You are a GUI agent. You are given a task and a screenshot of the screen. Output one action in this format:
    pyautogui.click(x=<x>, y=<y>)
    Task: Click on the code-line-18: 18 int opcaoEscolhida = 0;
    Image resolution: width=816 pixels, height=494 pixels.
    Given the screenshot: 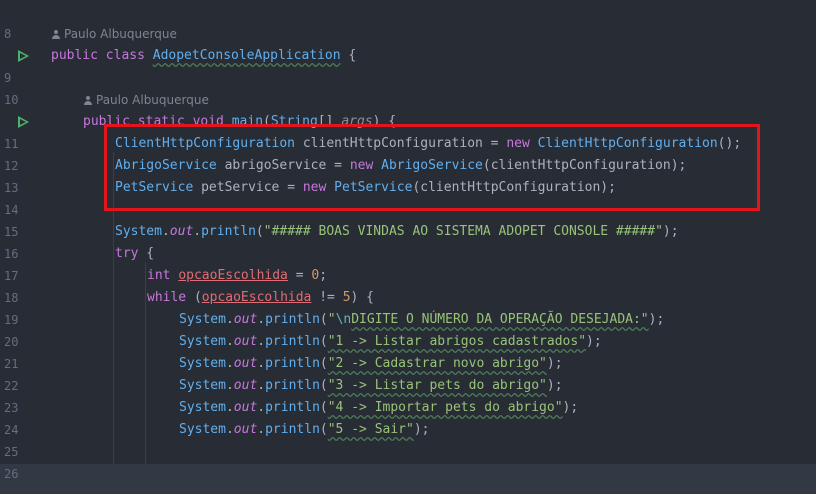 What is the action you would take?
    pyautogui.click(x=408, y=285)
    